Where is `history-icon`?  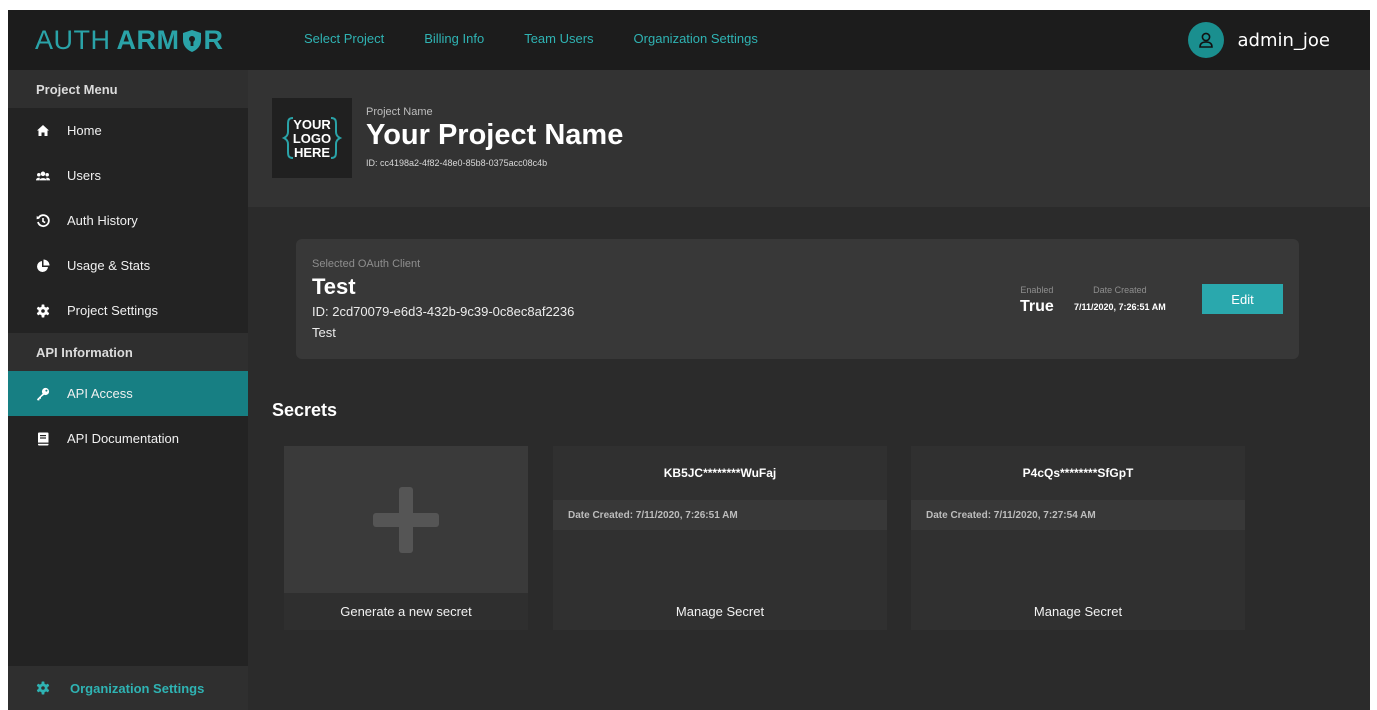 history-icon is located at coordinates (43, 220).